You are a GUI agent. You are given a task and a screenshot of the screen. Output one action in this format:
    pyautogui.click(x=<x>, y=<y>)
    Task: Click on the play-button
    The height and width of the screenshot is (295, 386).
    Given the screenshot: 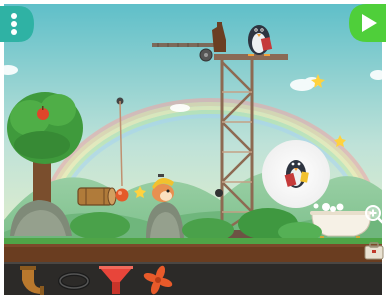 What is the action you would take?
    pyautogui.click(x=367, y=23)
    